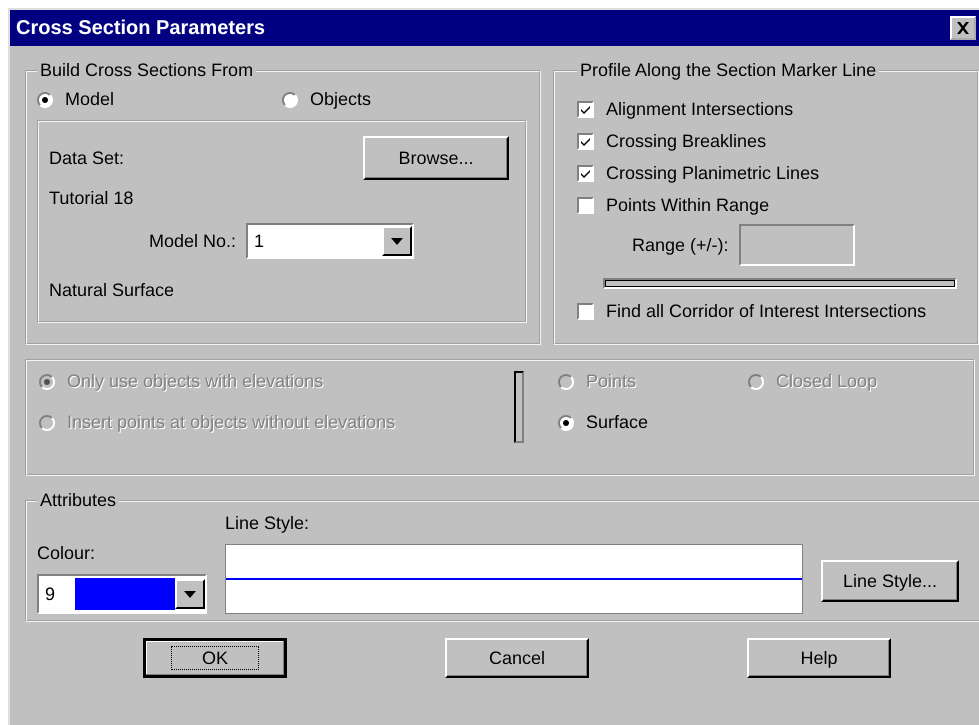 This screenshot has height=725, width=979. I want to click on checkbox-label: Find all Corridor of Interest Intersections, so click(766, 311).